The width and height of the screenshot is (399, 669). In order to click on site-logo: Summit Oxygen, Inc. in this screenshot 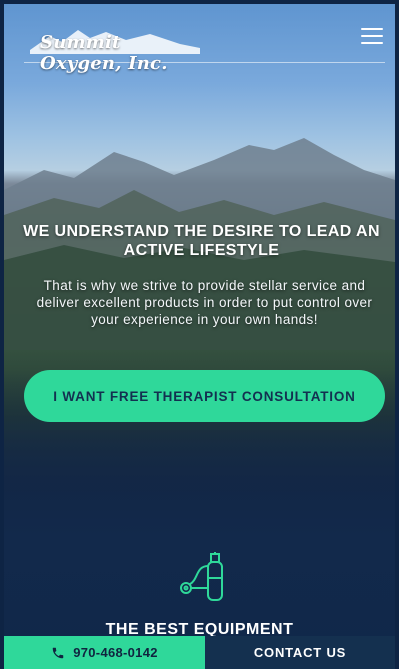, I will do `click(115, 49)`.